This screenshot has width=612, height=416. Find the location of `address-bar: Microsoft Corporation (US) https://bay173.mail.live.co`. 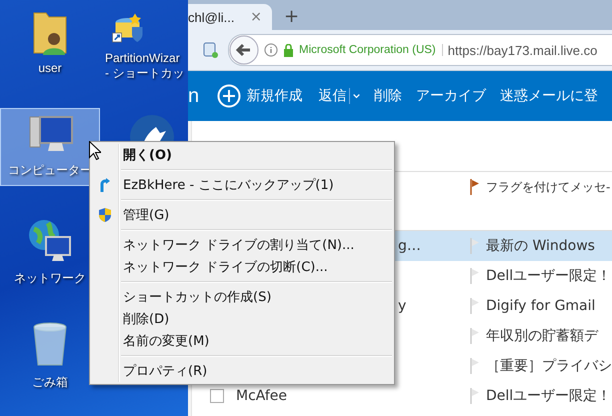

address-bar: Microsoft Corporation (US) https://bay173.mail.live.co is located at coordinates (420, 50).